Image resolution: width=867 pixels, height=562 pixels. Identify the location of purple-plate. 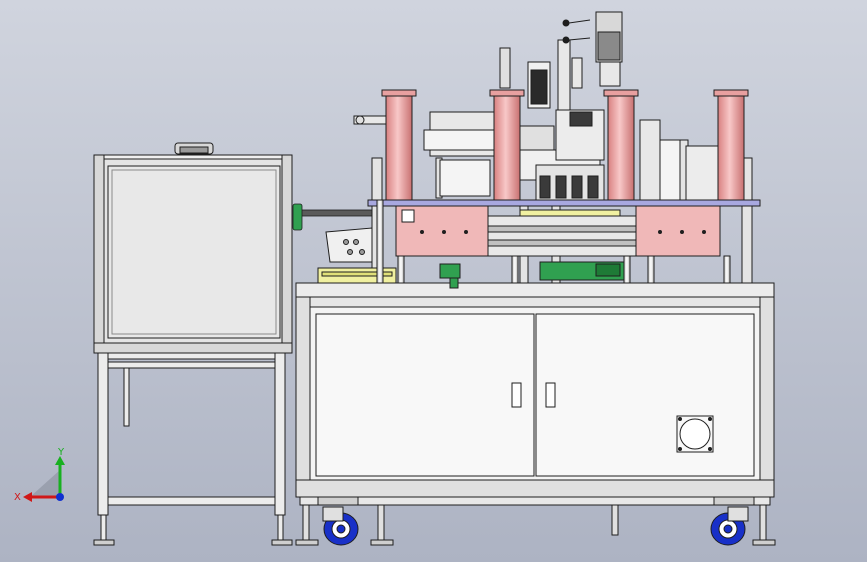
(564, 203).